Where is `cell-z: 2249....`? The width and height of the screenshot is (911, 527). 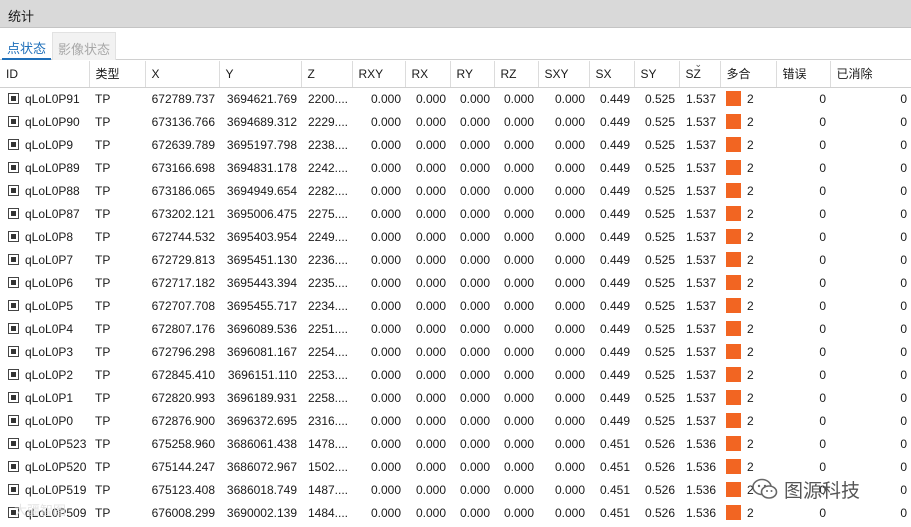 cell-z: 2249.... is located at coordinates (327, 236).